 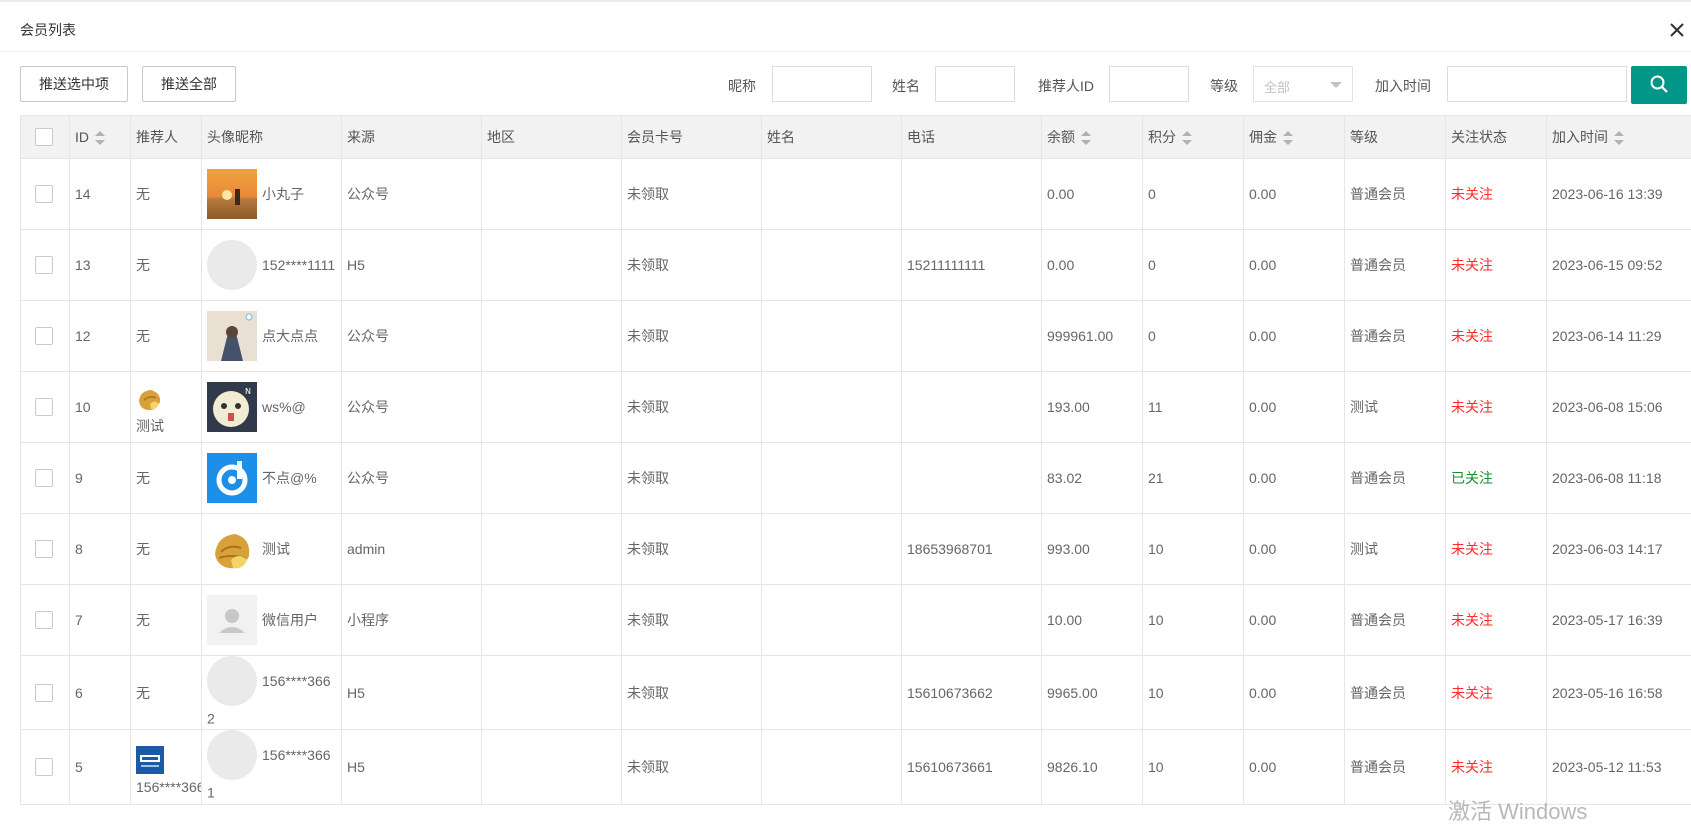 What do you see at coordinates (1517, 810) in the screenshot?
I see `activation-watermark: 激活 Windows` at bounding box center [1517, 810].